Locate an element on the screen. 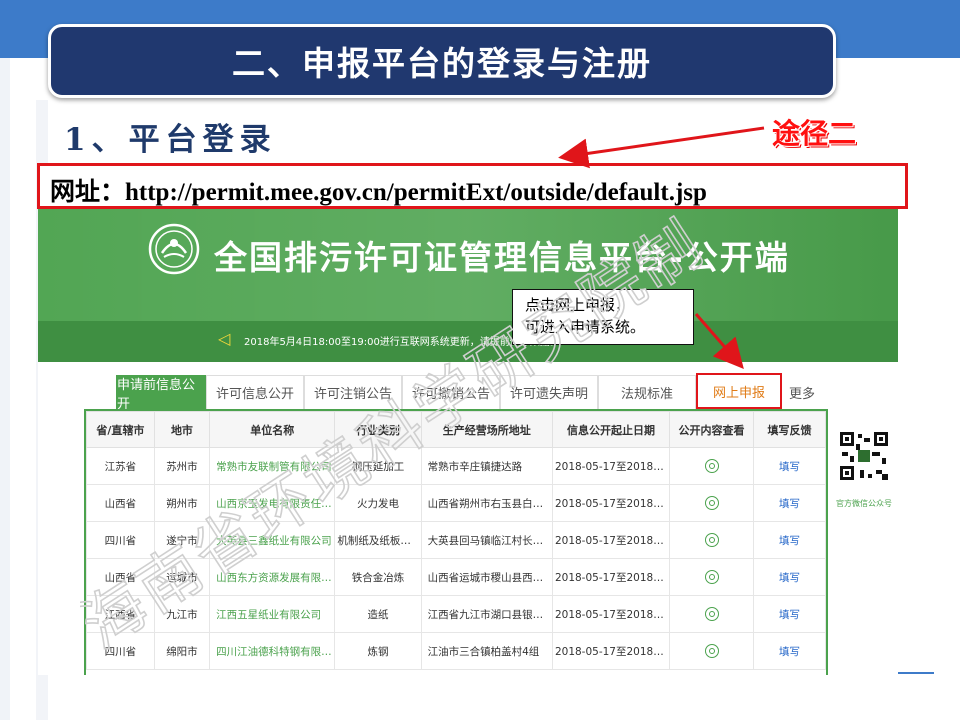 Image resolution: width=960 pixels, height=720 pixels. table-cell: 铁合金冶炼 is located at coordinates (378, 577).